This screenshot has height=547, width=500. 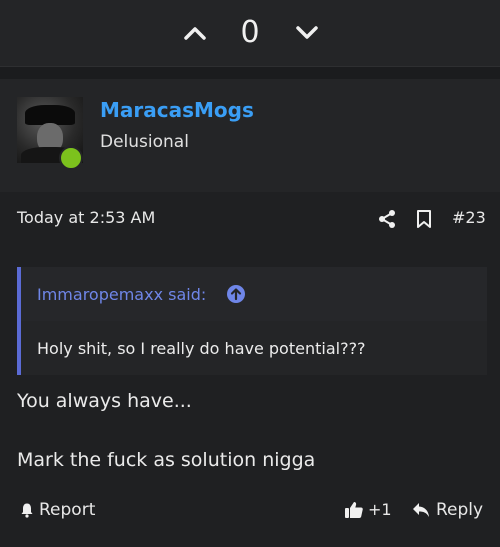 What do you see at coordinates (380, 509) in the screenshot?
I see `like-count: +1` at bounding box center [380, 509].